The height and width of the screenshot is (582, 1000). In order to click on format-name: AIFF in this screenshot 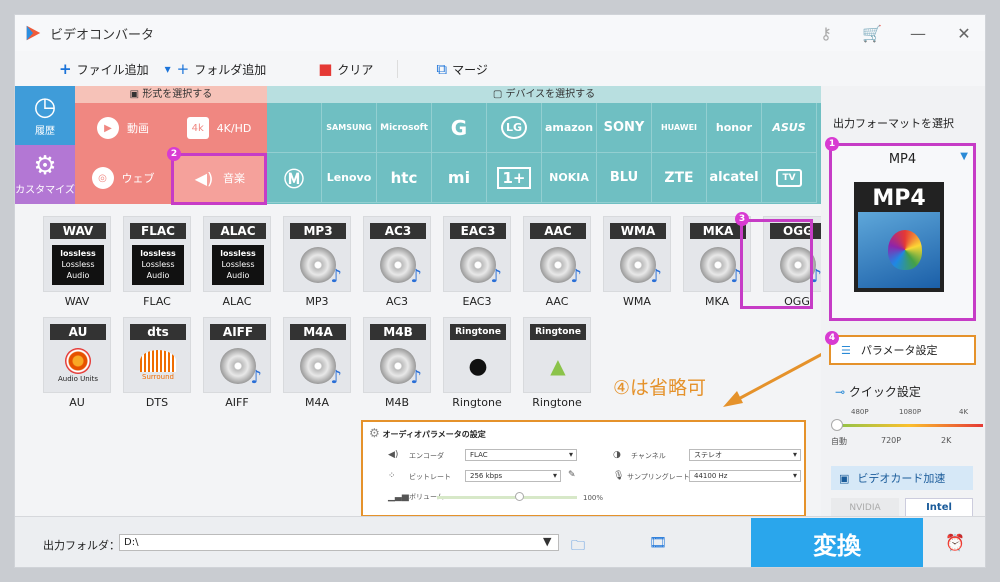, I will do `click(237, 402)`.